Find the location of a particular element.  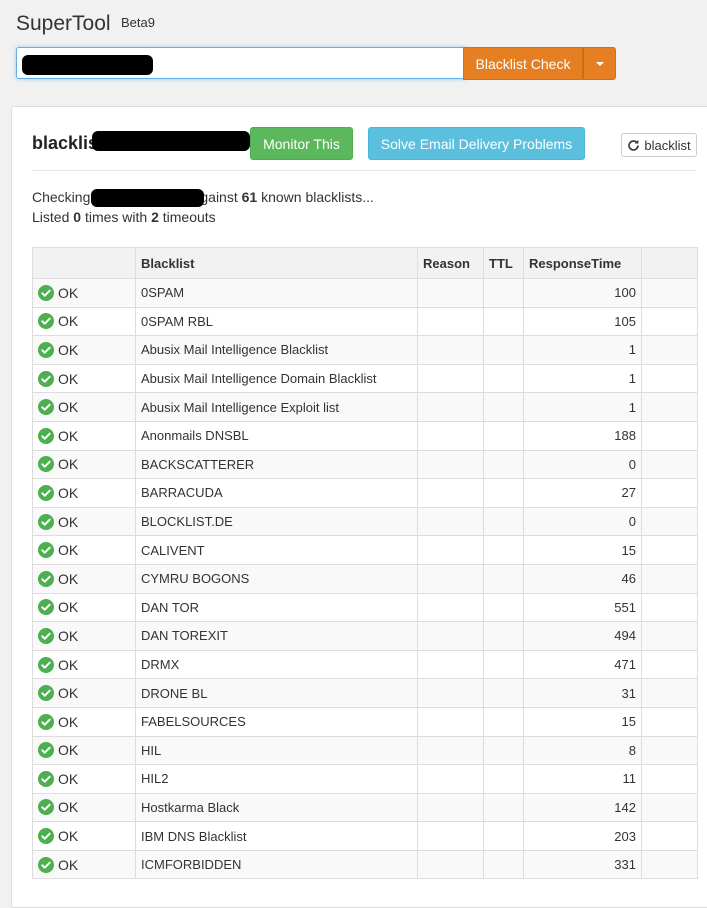

chevron-down-icon is located at coordinates (599, 63).